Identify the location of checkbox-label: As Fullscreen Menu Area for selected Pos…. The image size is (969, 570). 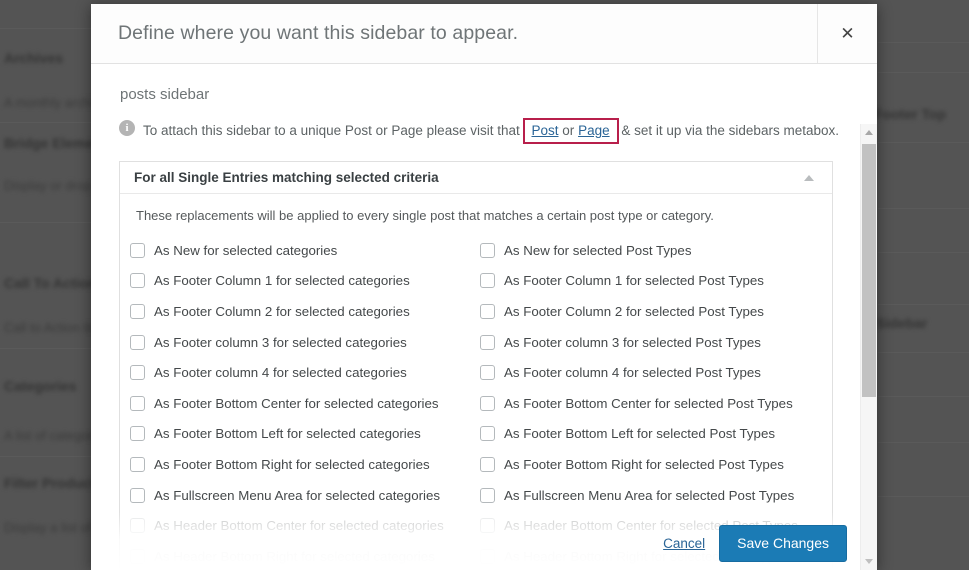
(649, 495).